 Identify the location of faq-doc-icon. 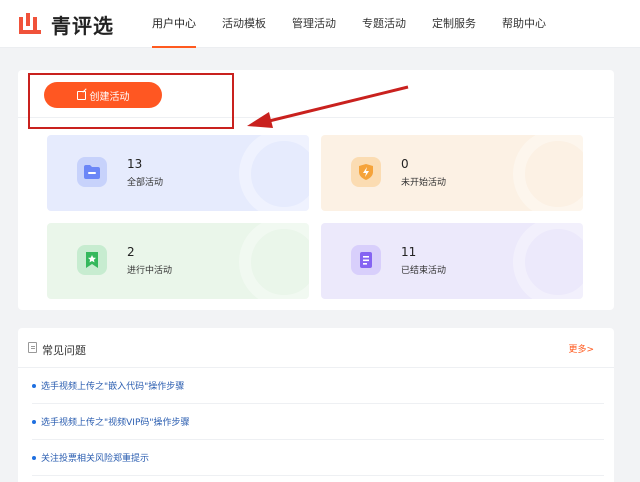
(32, 347).